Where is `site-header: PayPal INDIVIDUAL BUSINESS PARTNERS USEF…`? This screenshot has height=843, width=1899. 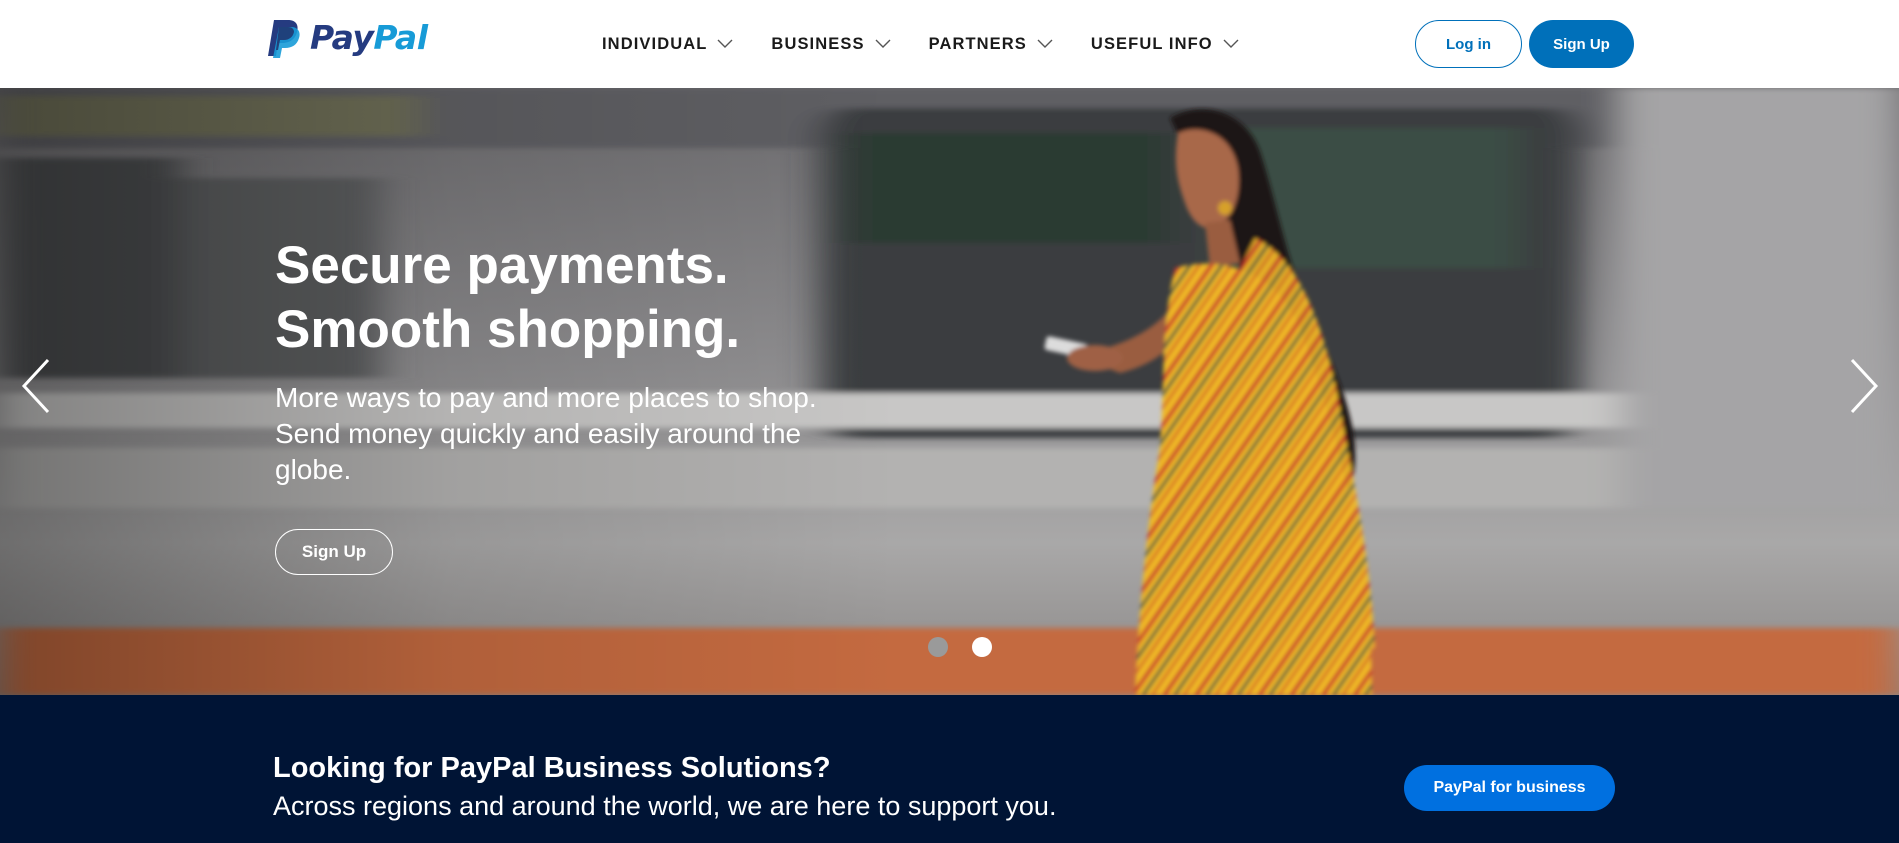
site-header: PayPal INDIVIDUAL BUSINESS PARTNERS USEF… is located at coordinates (949, 44).